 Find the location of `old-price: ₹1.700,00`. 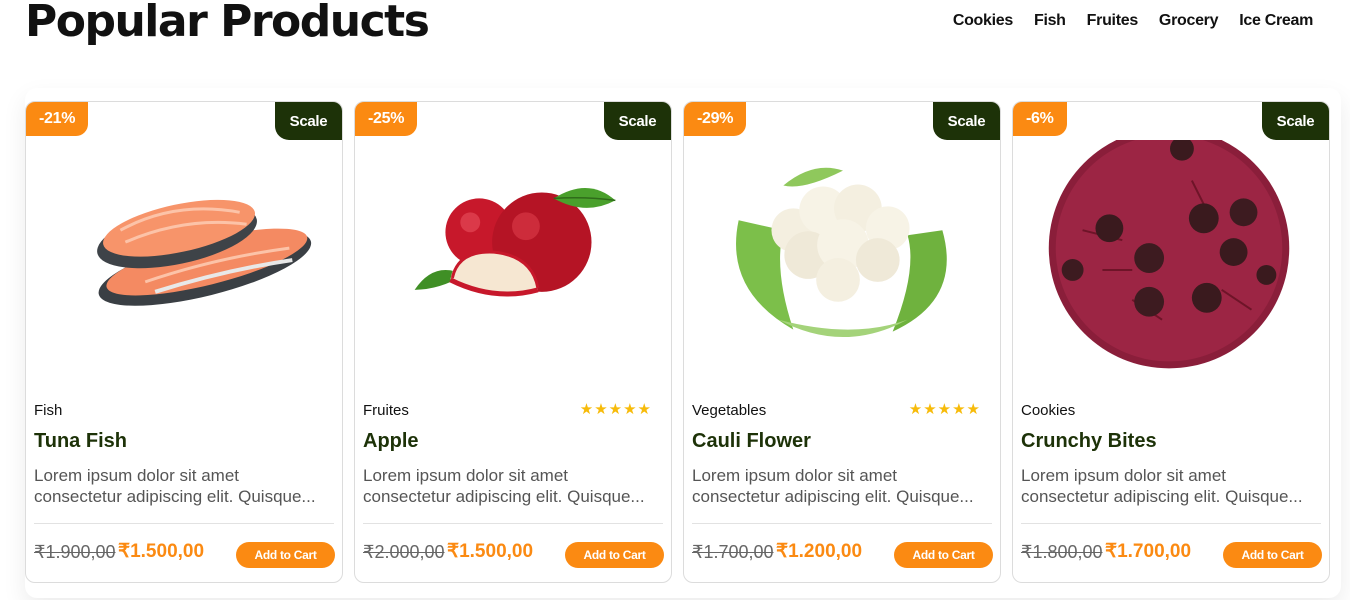

old-price: ₹1.700,00 is located at coordinates (733, 552).